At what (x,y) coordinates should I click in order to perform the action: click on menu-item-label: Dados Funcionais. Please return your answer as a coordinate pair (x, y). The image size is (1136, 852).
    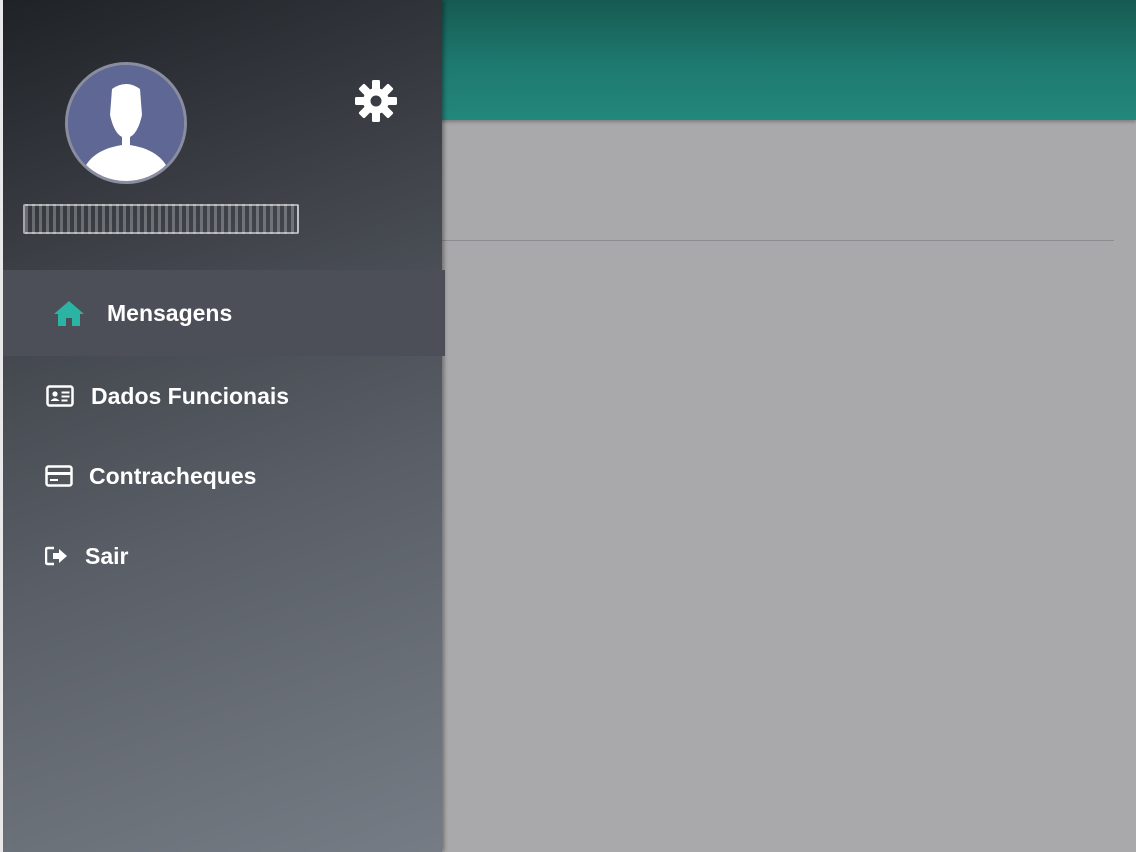
    Looking at the image, I should click on (190, 395).